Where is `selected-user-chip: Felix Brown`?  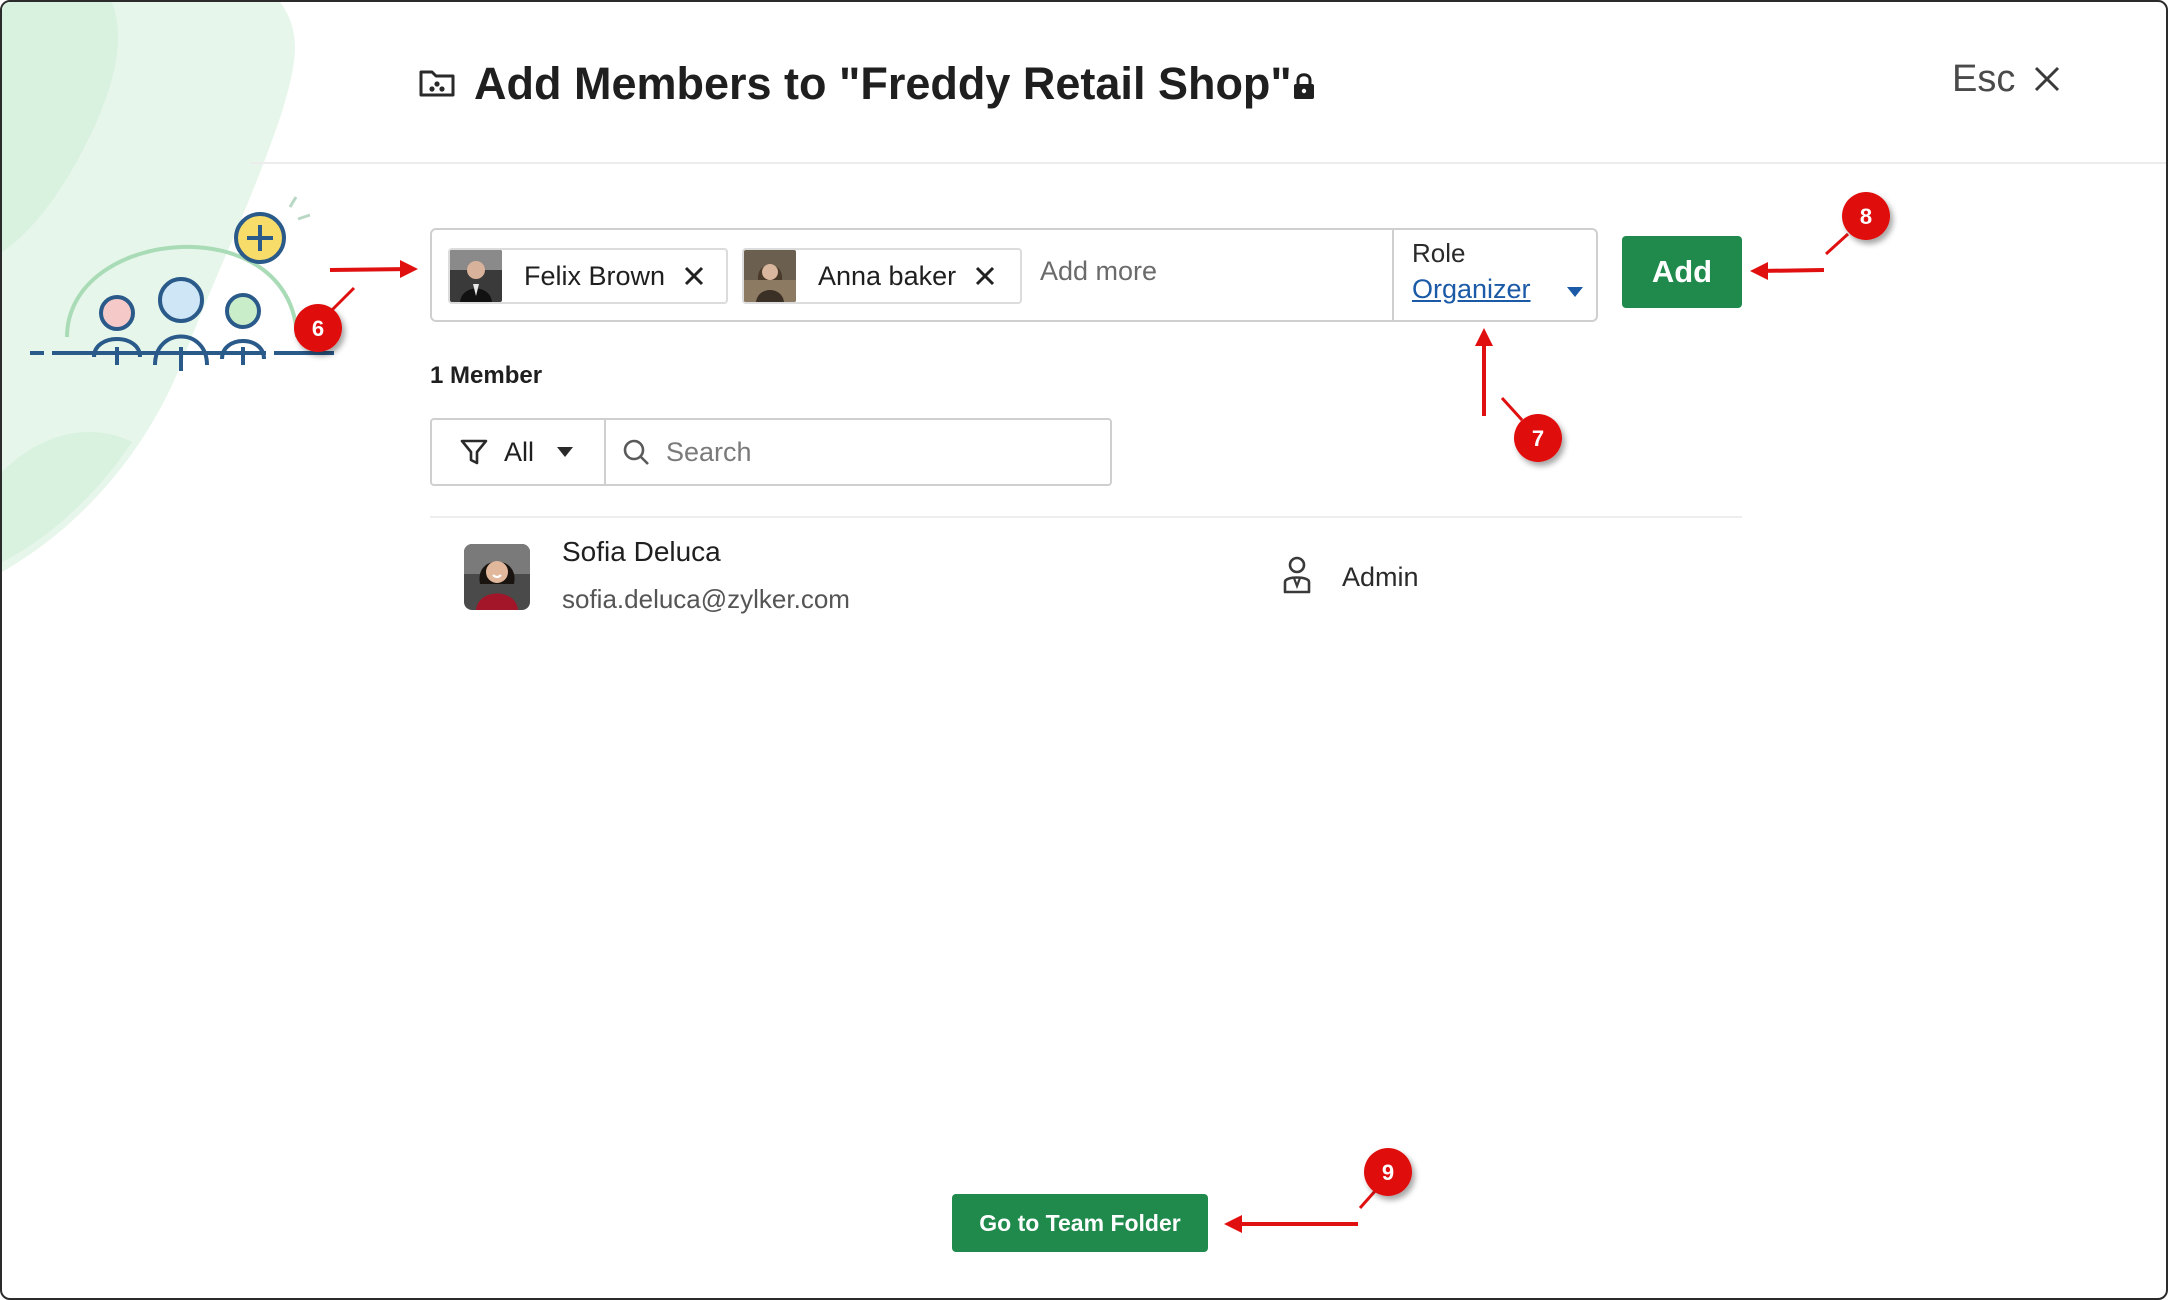
selected-user-chip: Felix Brown is located at coordinates (588, 276).